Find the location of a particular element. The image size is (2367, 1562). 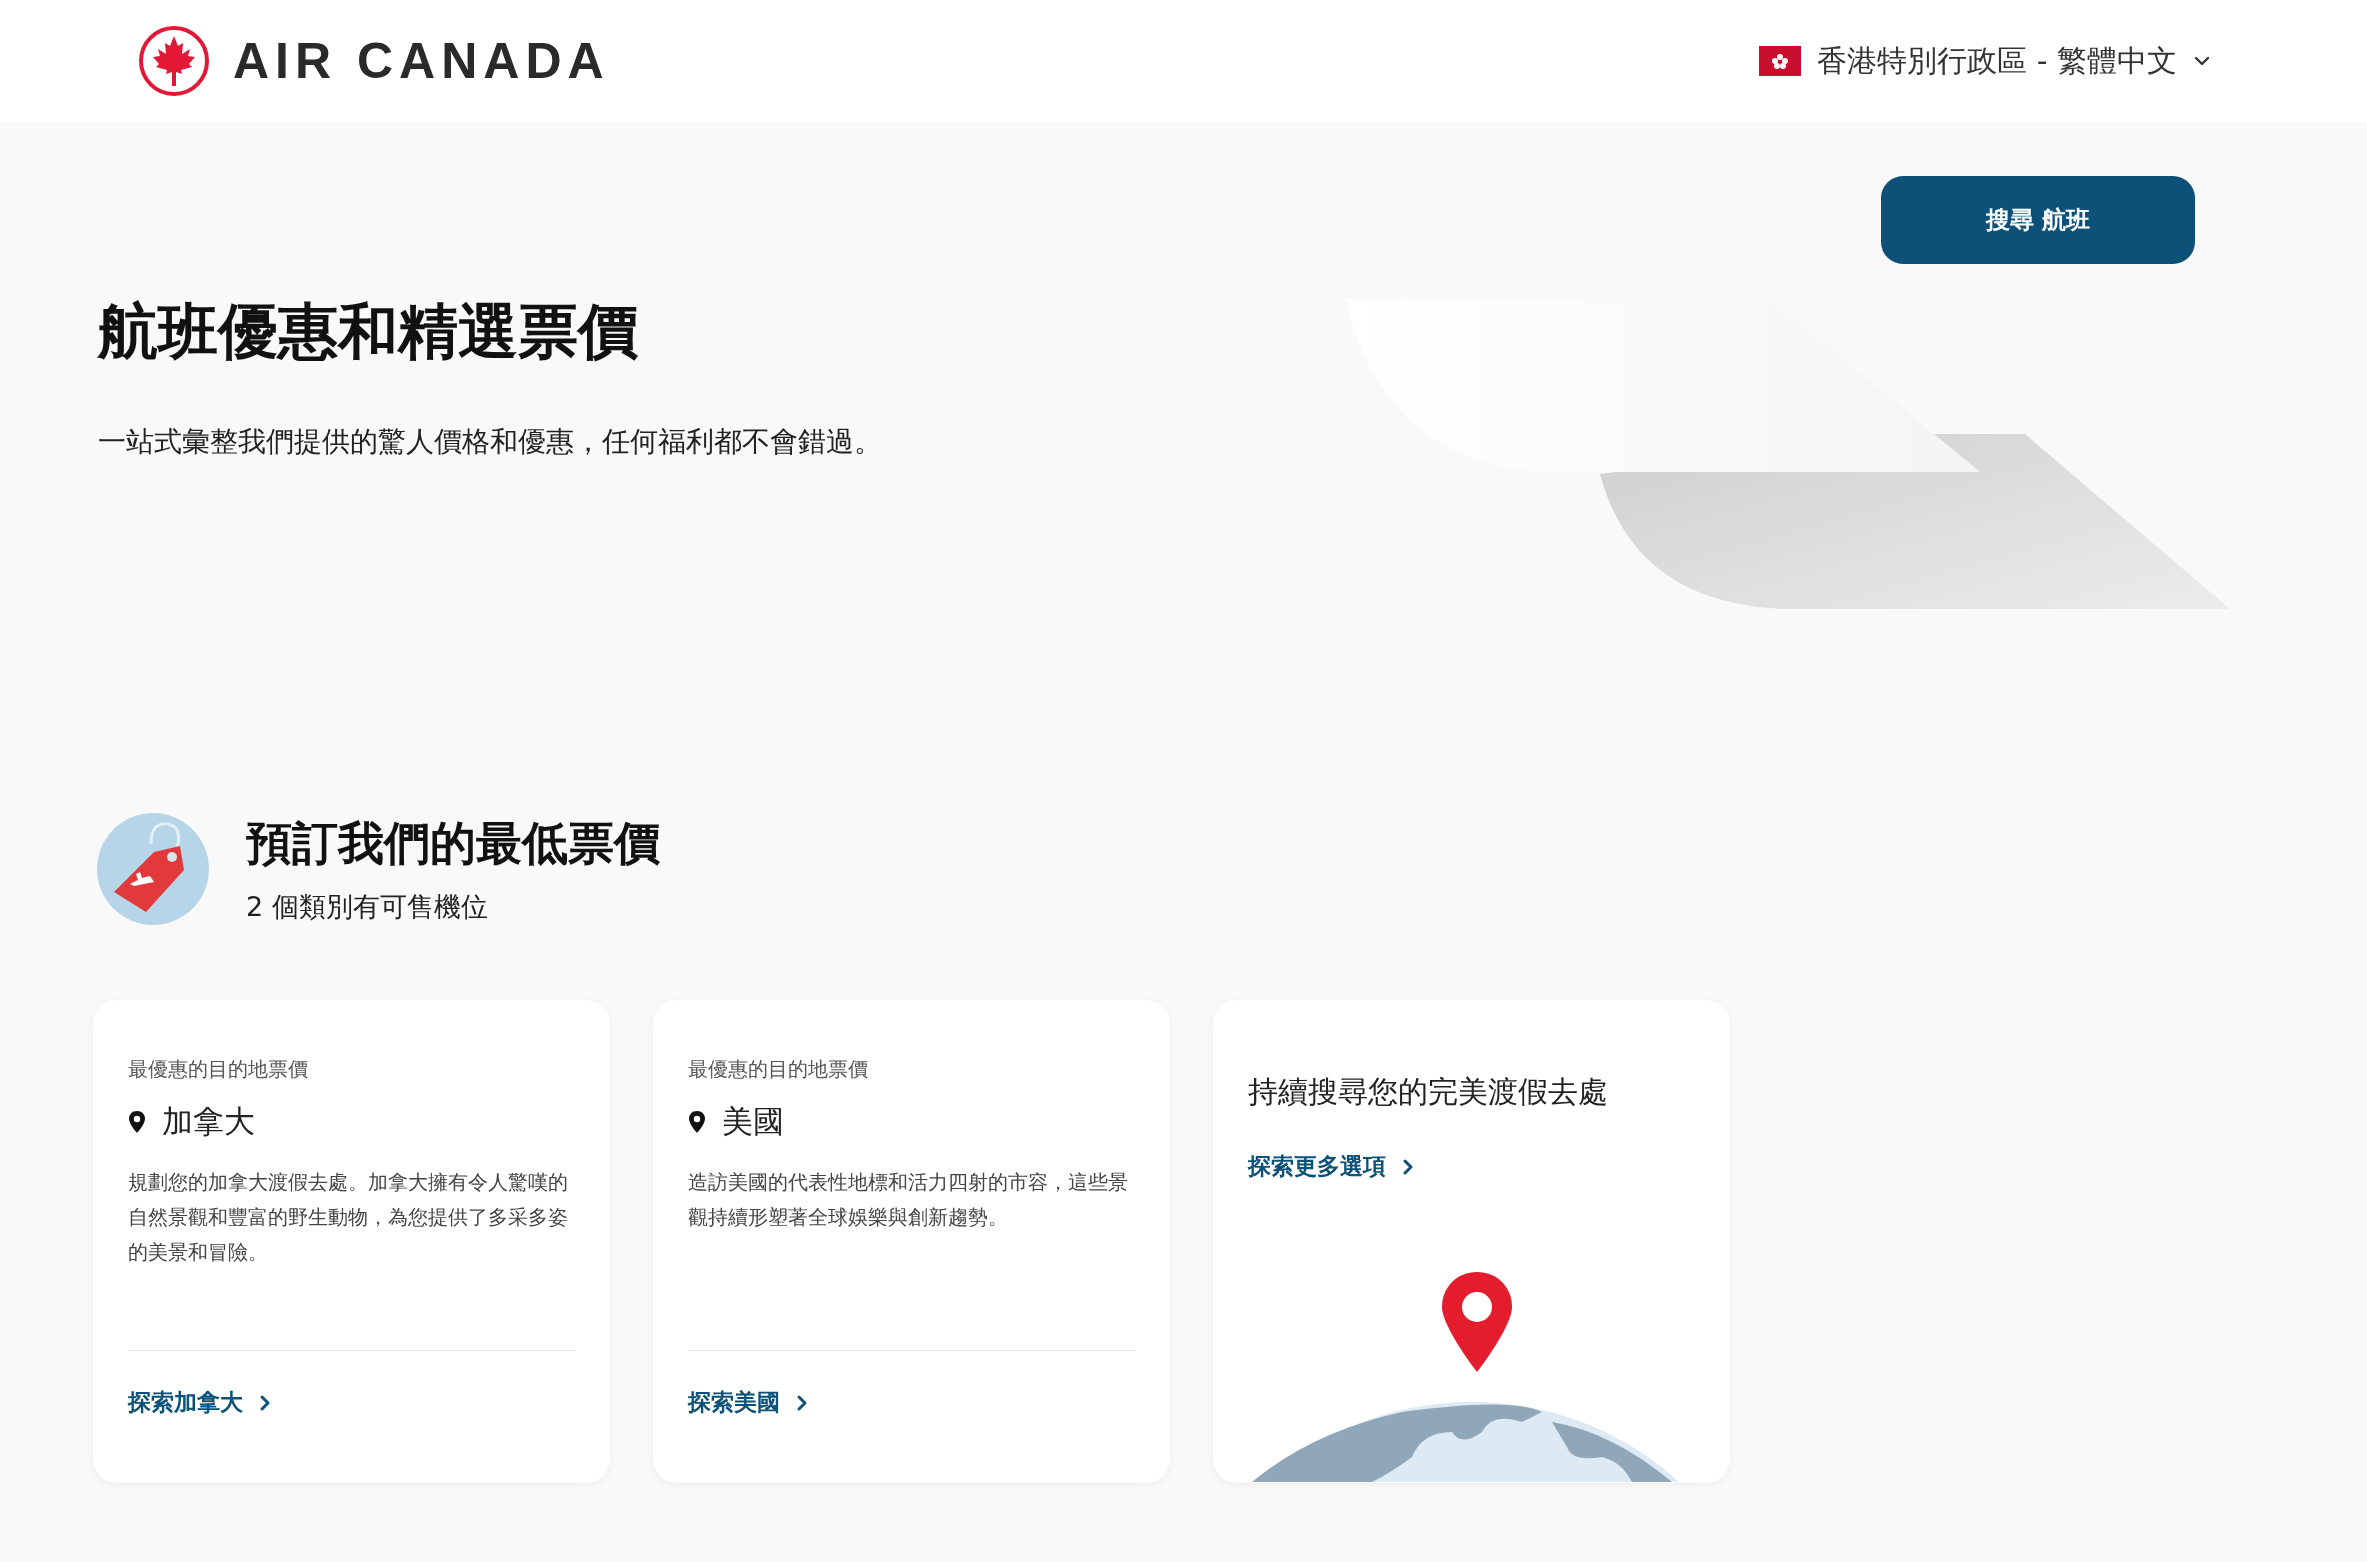

explore-link: 探索更多選項 is located at coordinates (1332, 1166).